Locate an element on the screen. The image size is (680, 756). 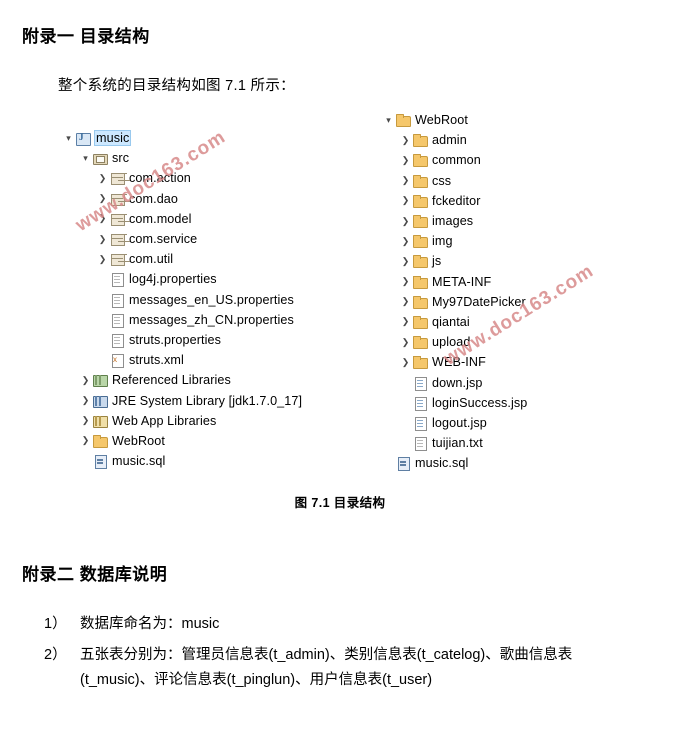
tree-node: ❯ Referenced Libraries is located at coordinates (212, 380).